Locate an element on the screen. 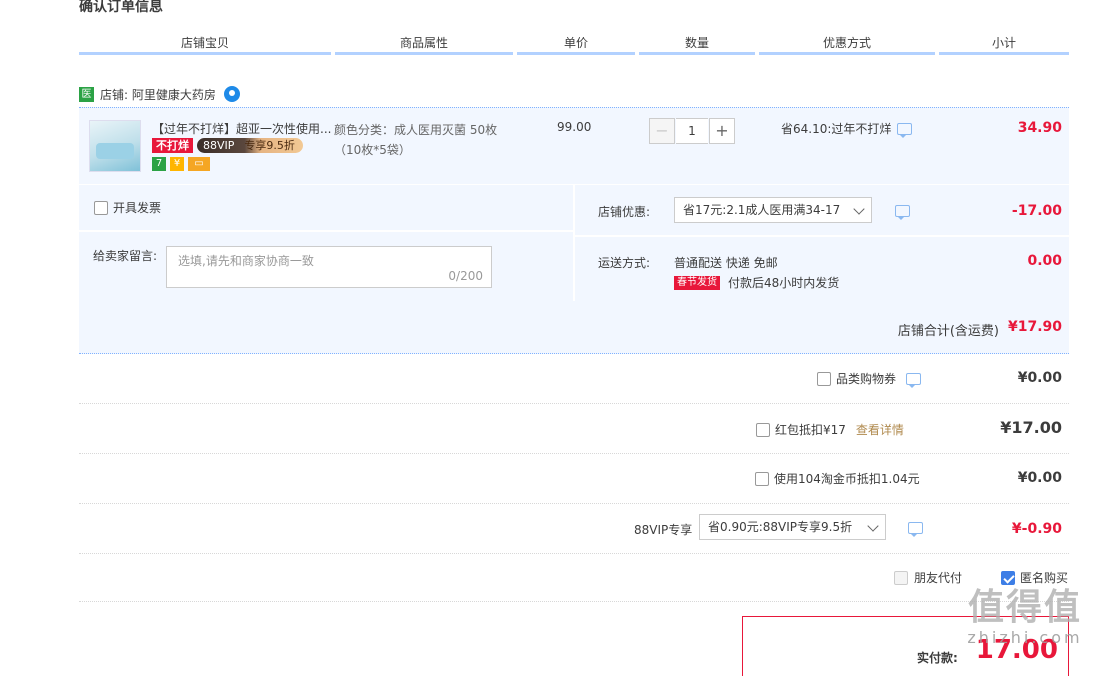 Image resolution: width=1101 pixels, height=676 pixels. taobao-coin-checkbox is located at coordinates (762, 478).